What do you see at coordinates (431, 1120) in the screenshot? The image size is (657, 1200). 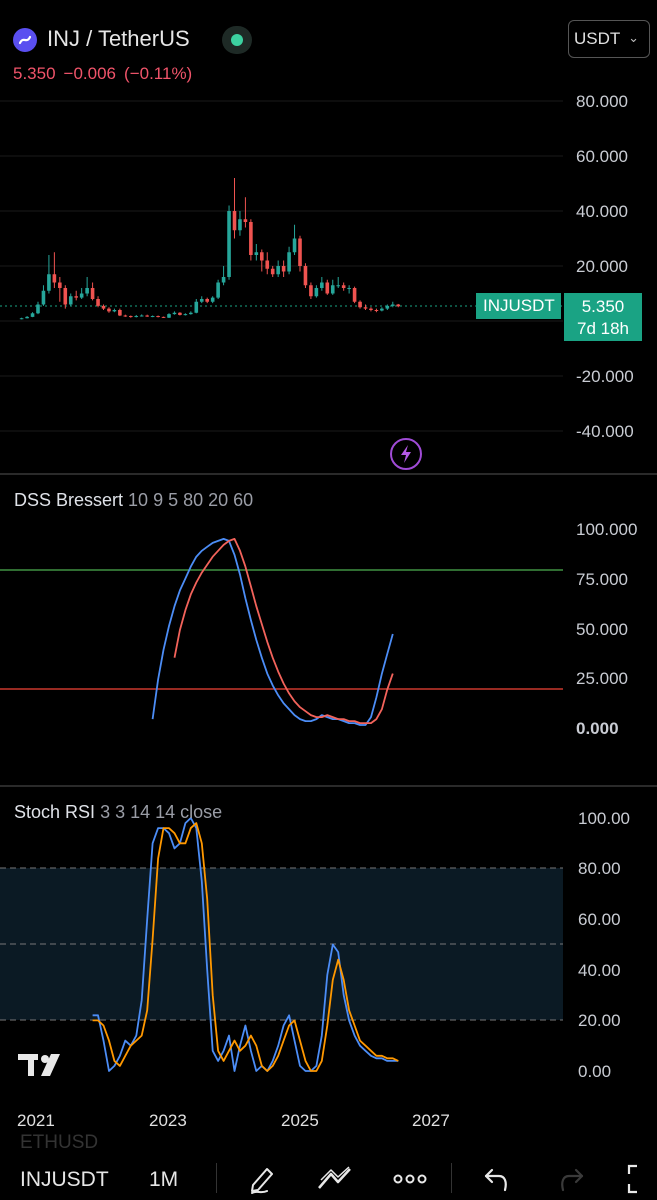 I see `x-tick: 2027` at bounding box center [431, 1120].